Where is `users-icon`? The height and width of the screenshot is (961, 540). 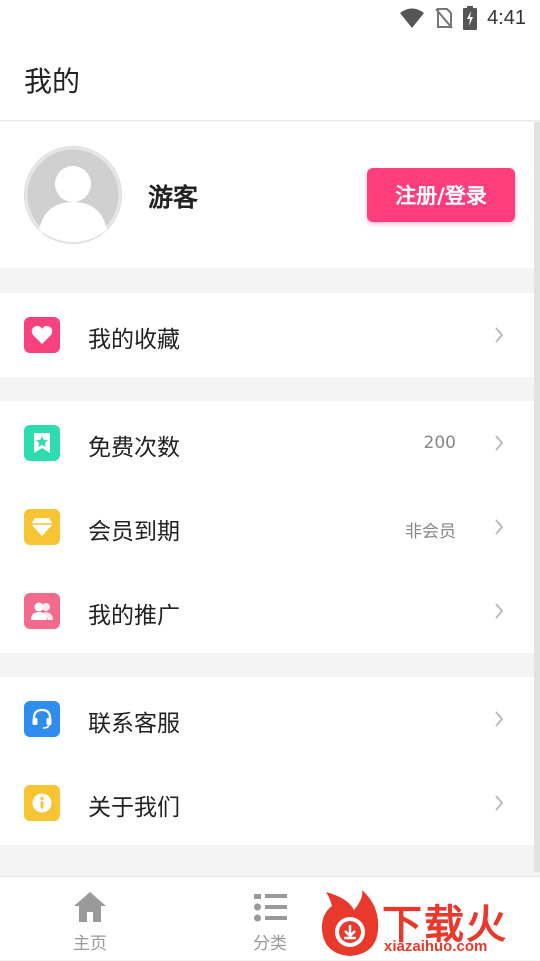 users-icon is located at coordinates (42, 611).